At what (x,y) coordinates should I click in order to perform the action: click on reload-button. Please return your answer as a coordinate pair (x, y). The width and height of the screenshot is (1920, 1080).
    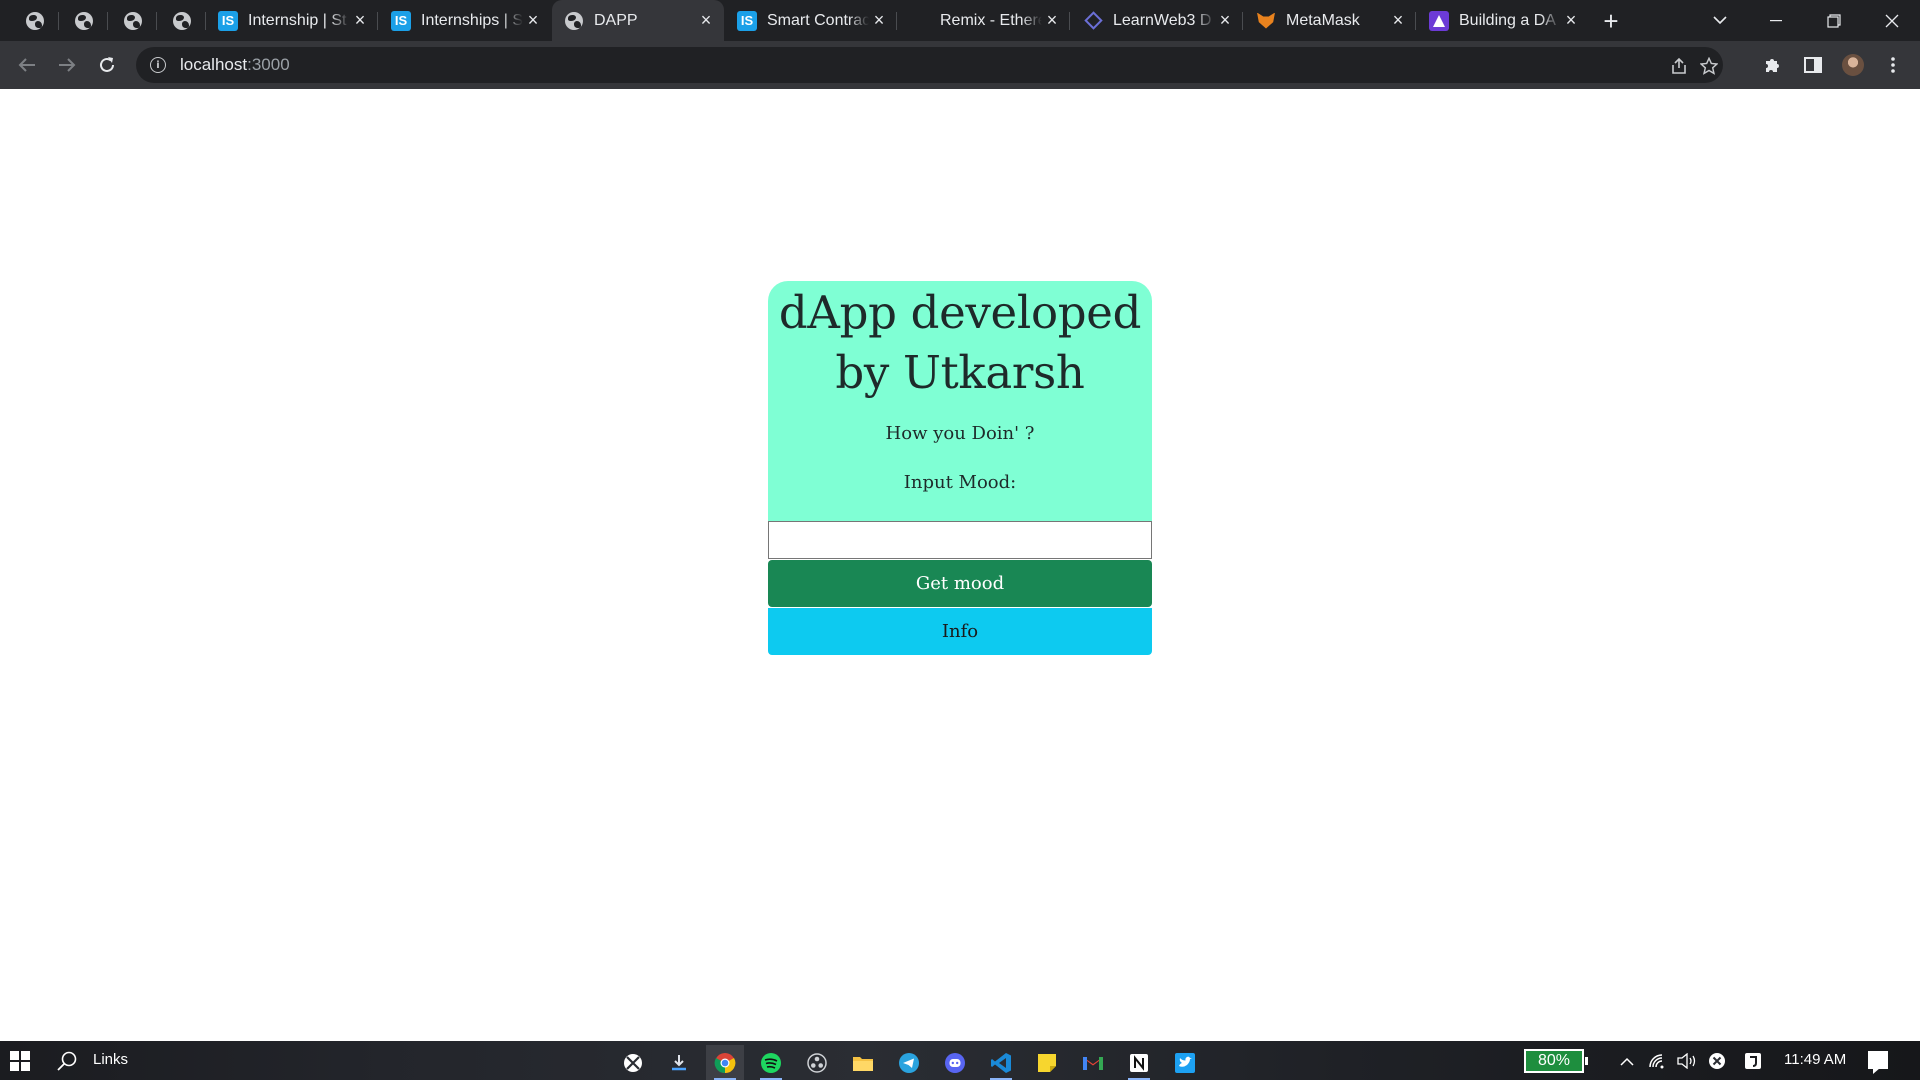
    Looking at the image, I should click on (107, 65).